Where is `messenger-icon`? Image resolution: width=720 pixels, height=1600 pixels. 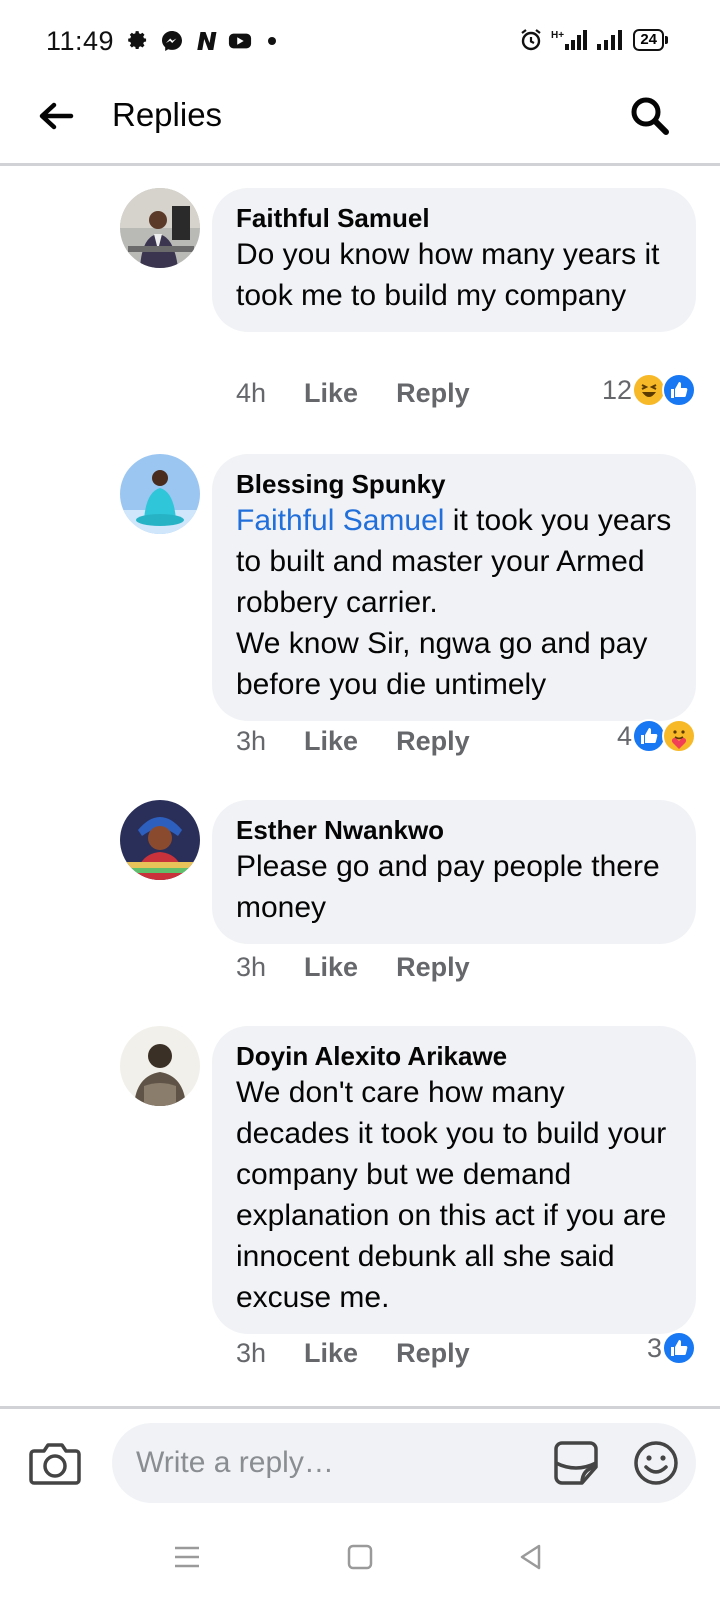
messenger-icon is located at coordinates (172, 41).